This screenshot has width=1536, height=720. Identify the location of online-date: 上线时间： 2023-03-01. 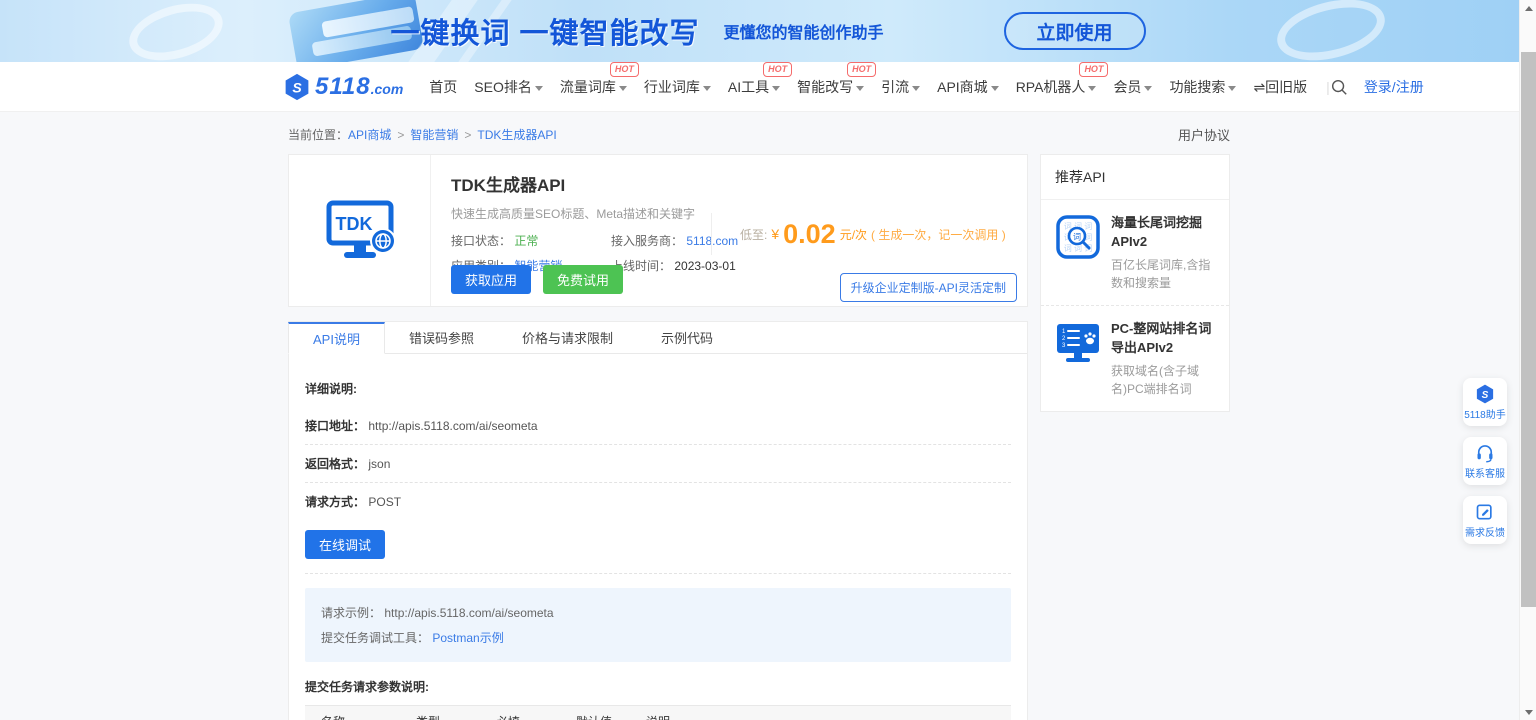
(673, 266).